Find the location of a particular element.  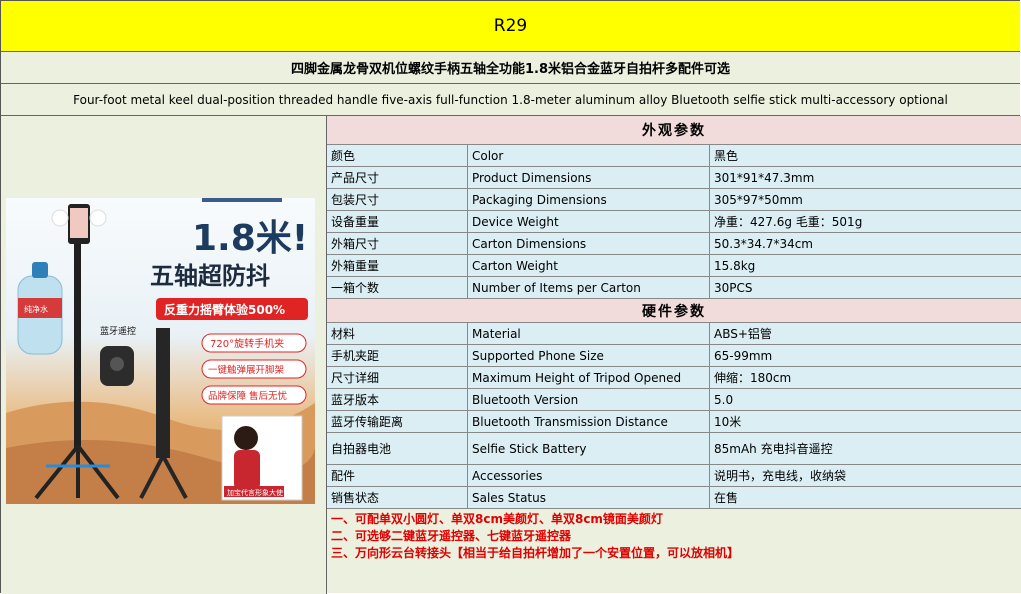

table-row: 颜色 Color 黑色 is located at coordinates (674, 156).